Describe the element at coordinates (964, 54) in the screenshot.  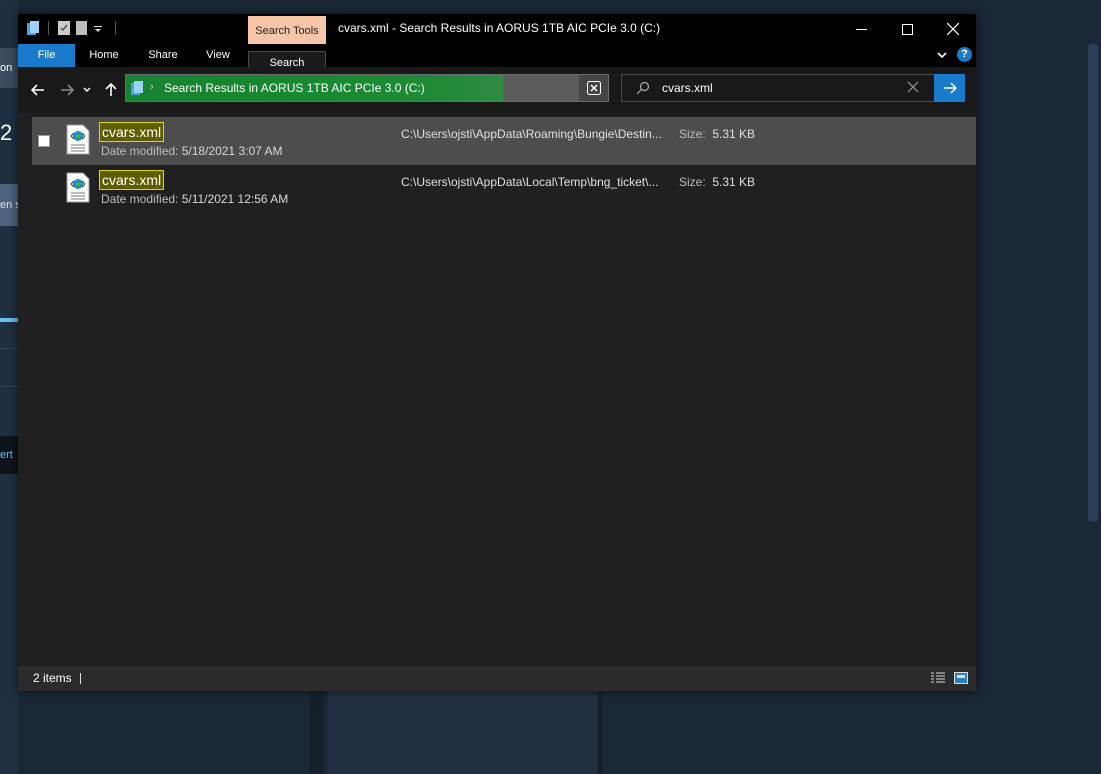
I see `help-icon: ?` at that location.